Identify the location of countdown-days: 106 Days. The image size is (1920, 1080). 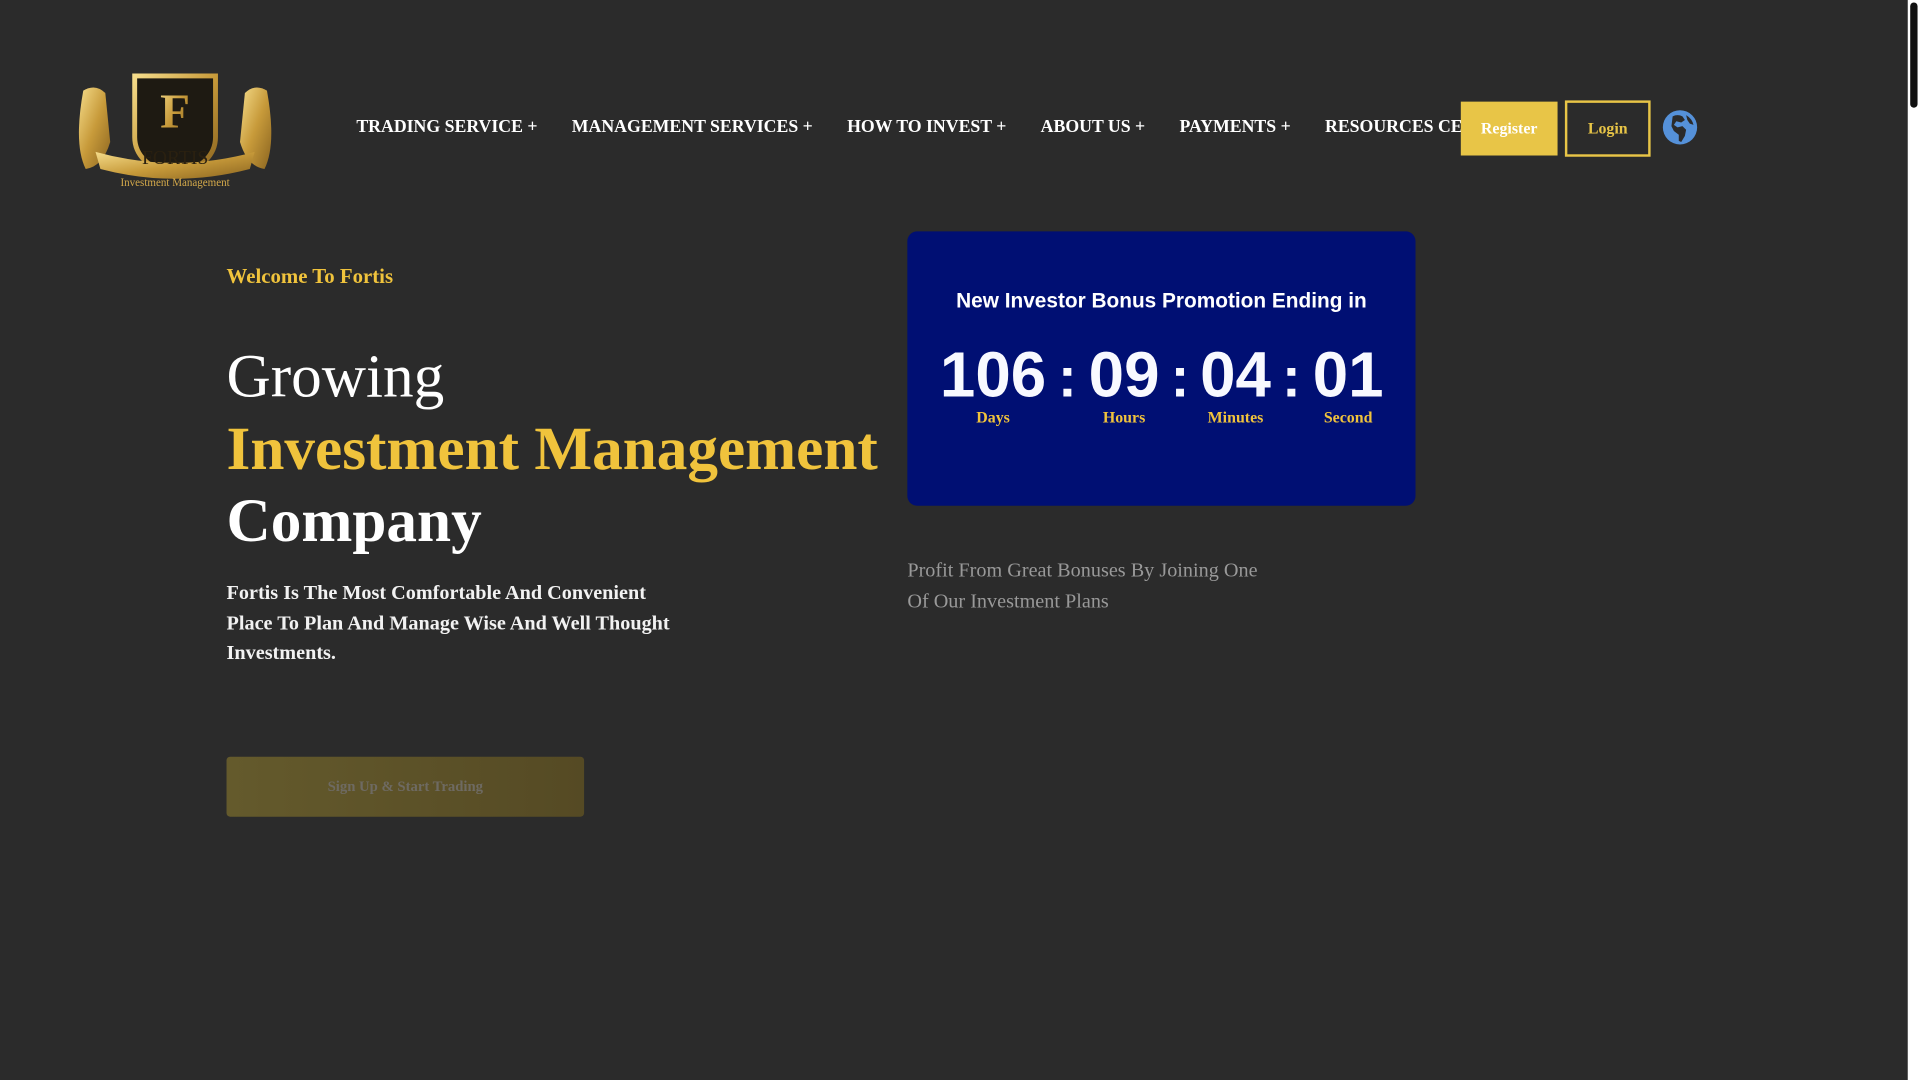
(993, 383).